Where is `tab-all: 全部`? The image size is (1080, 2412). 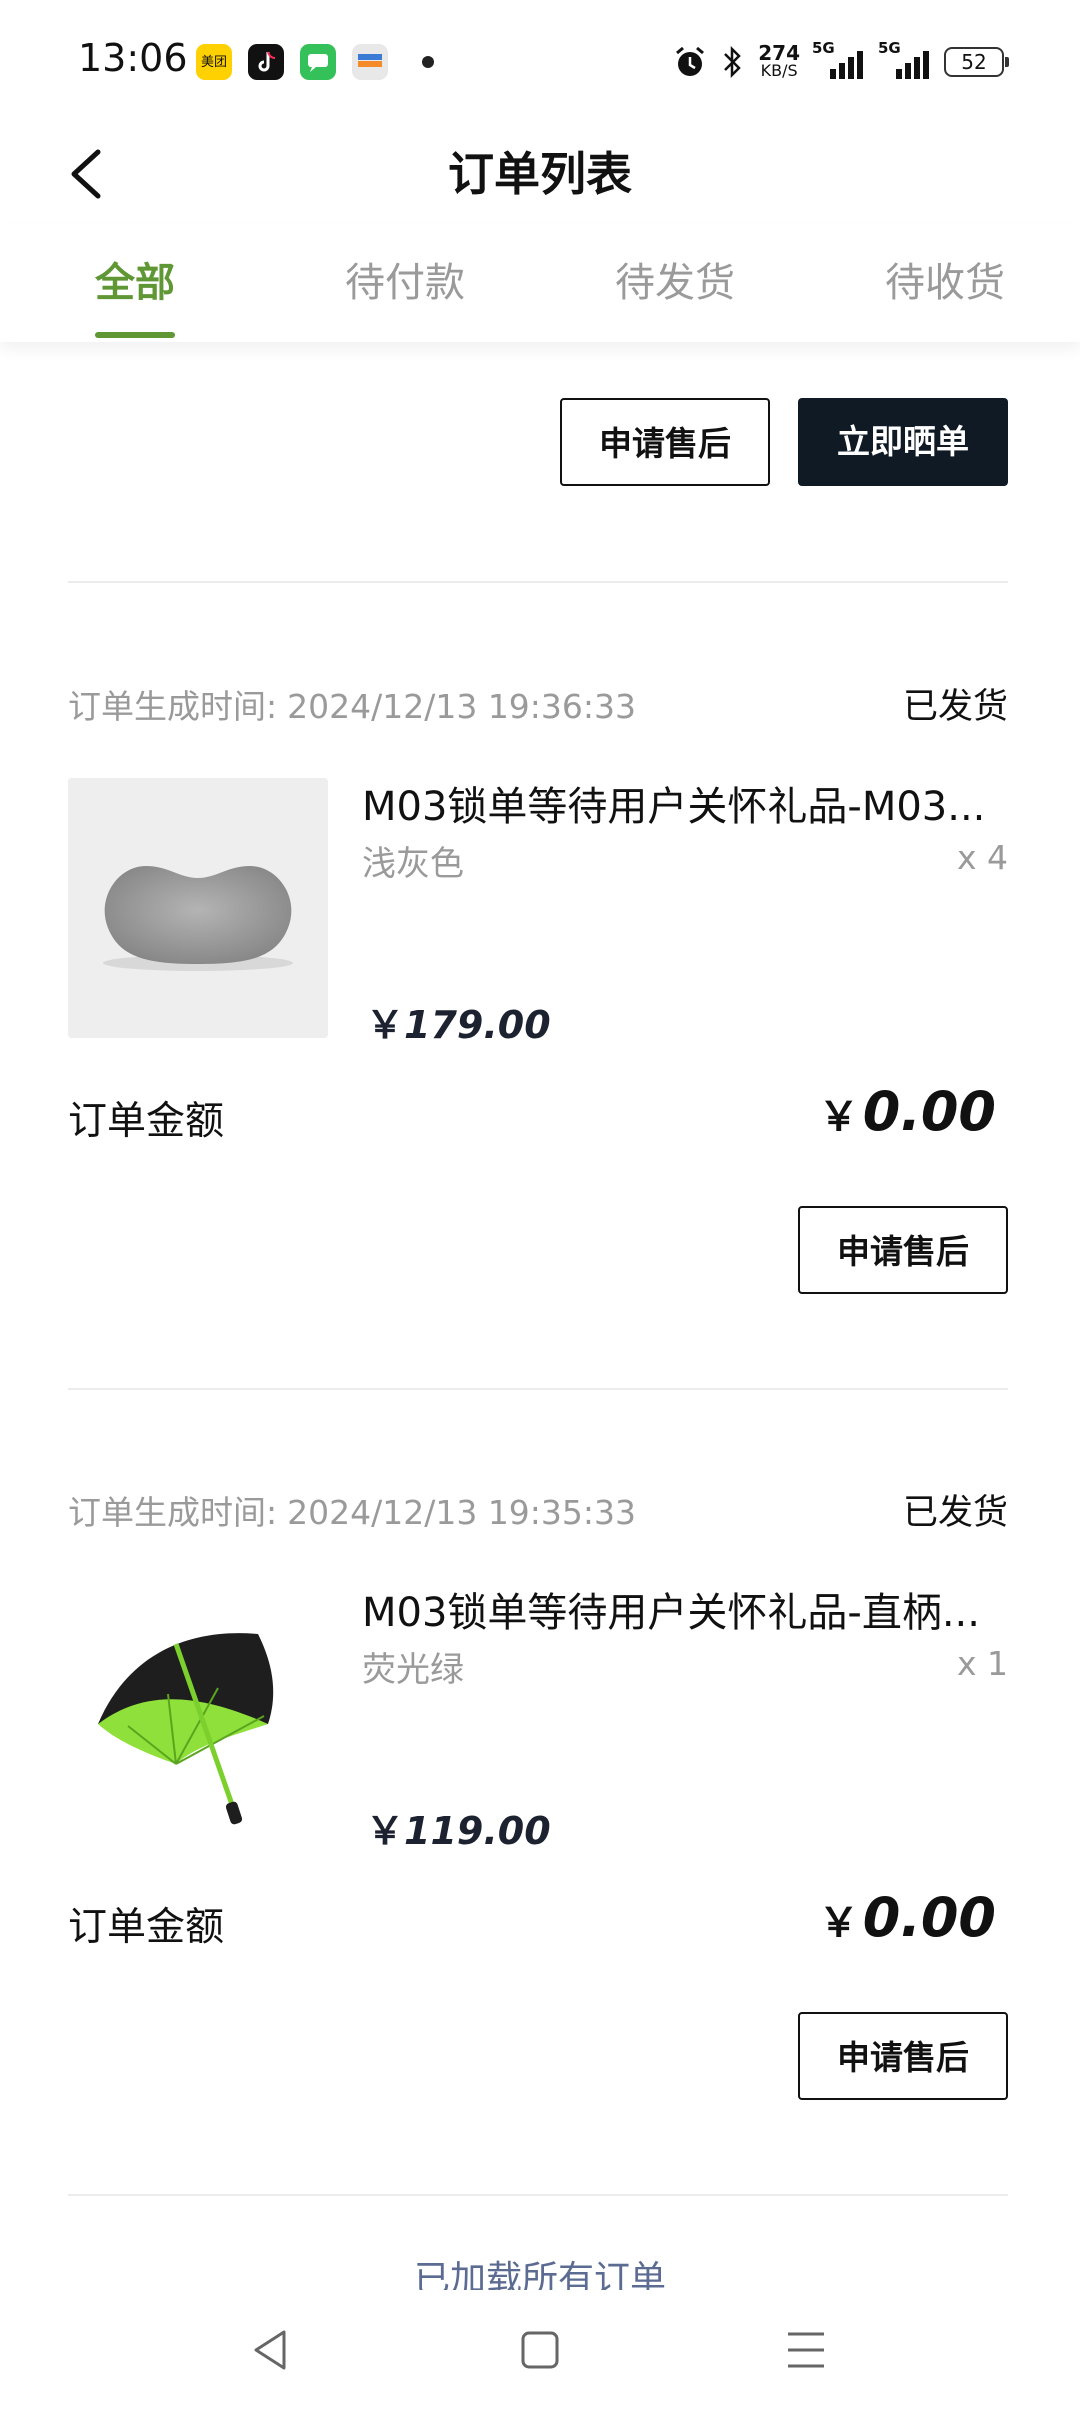 tab-all: 全部 is located at coordinates (135, 283).